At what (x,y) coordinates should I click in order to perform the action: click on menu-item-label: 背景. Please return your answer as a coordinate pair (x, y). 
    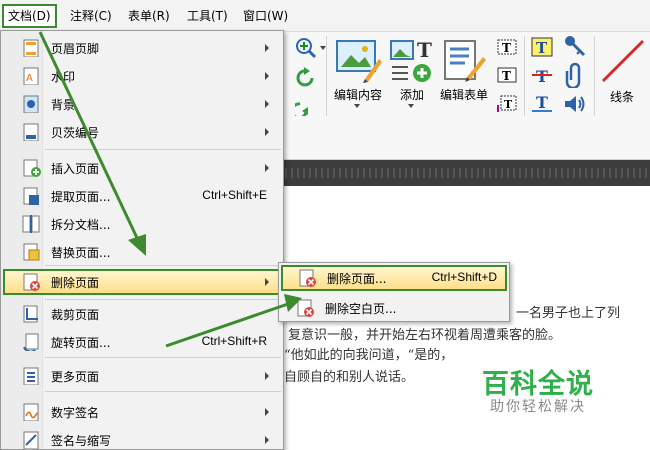
    Looking at the image, I should click on (63, 105).